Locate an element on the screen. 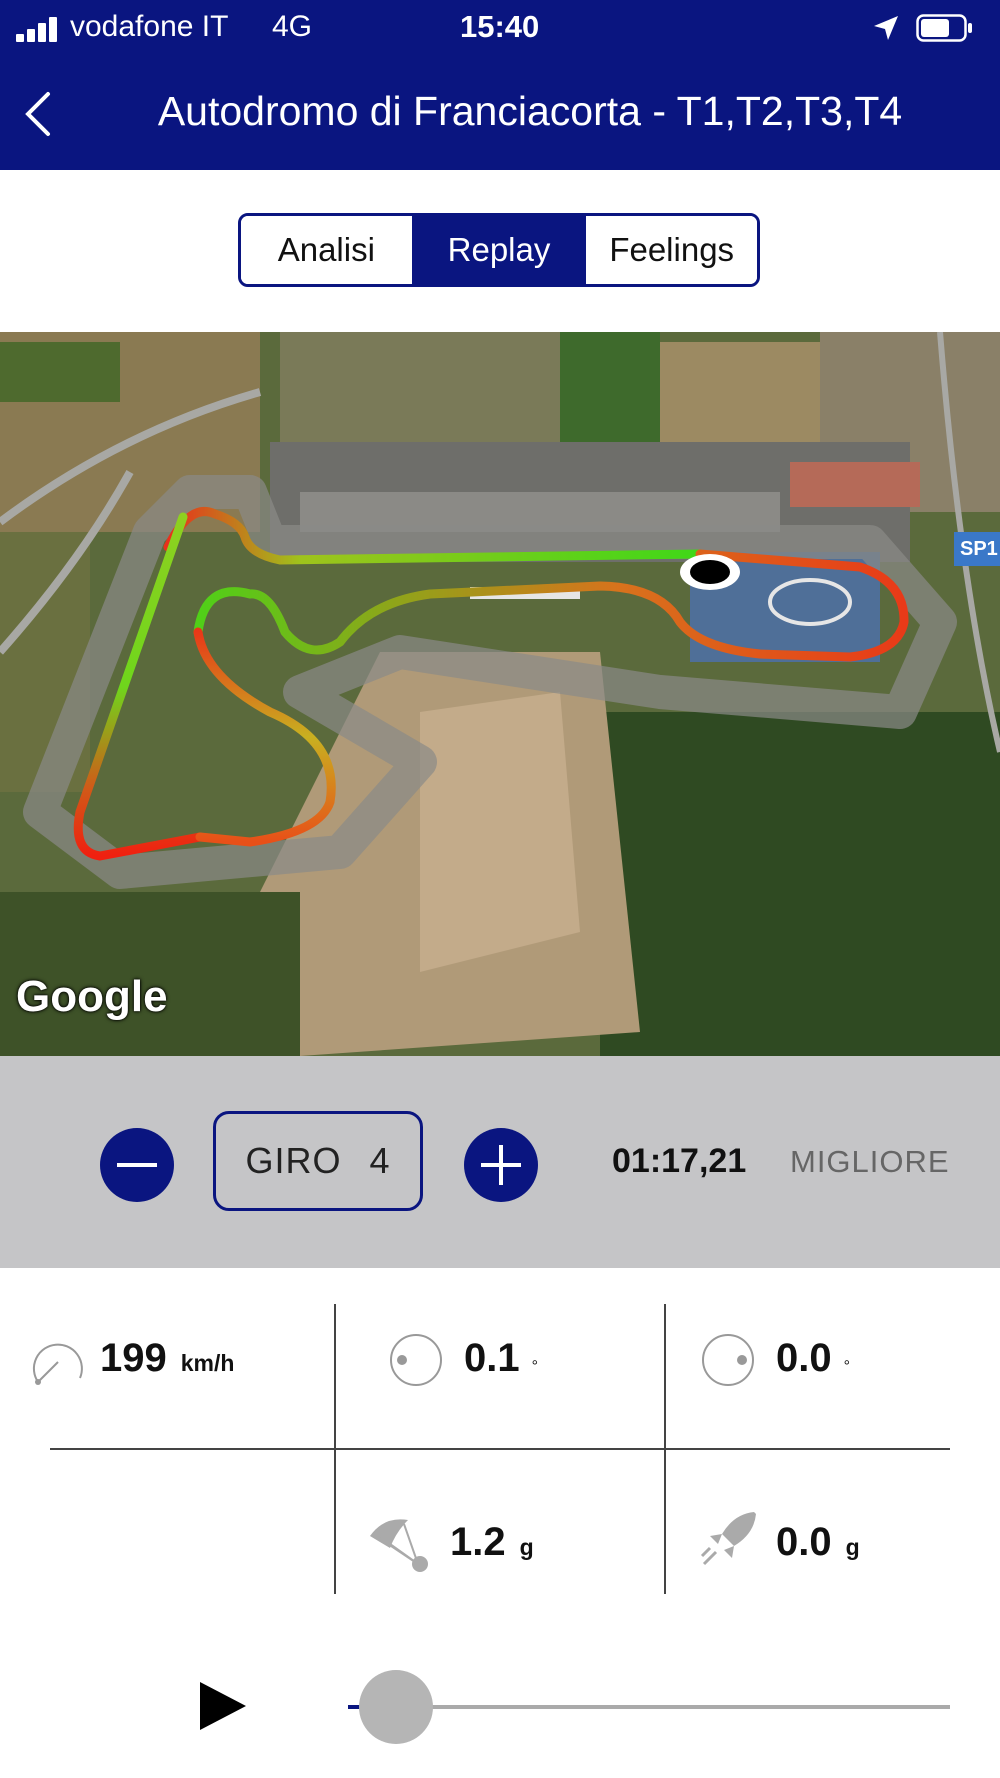  speed-unit: km/h is located at coordinates (207, 1363).